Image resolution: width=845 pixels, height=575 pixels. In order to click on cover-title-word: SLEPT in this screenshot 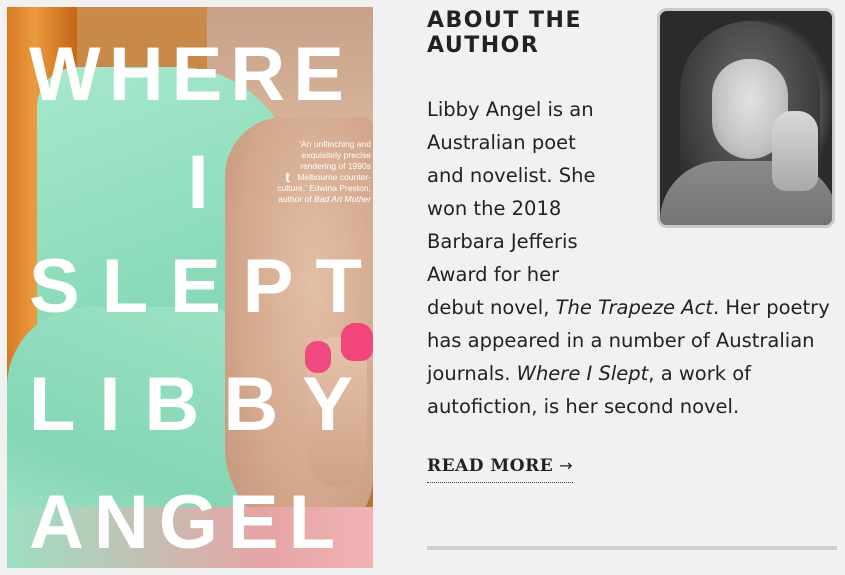, I will do `click(201, 286)`.